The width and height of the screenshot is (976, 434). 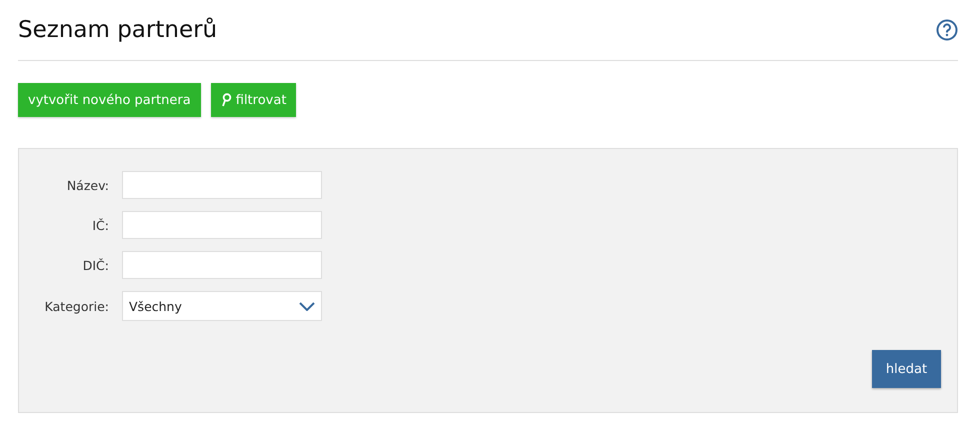 What do you see at coordinates (100, 225) in the screenshot?
I see `field-label: IČ:` at bounding box center [100, 225].